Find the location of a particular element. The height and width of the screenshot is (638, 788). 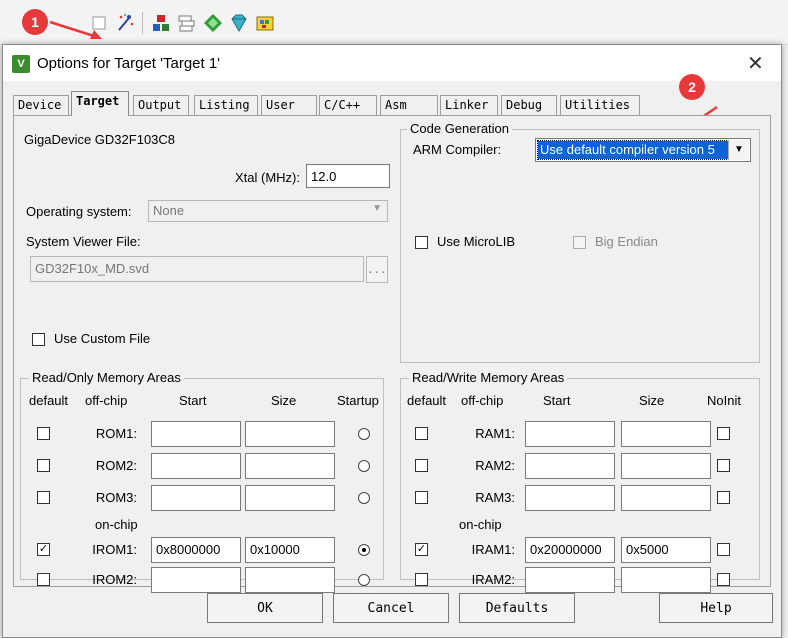

options-for-target-wand-icon is located at coordinates (125, 23).